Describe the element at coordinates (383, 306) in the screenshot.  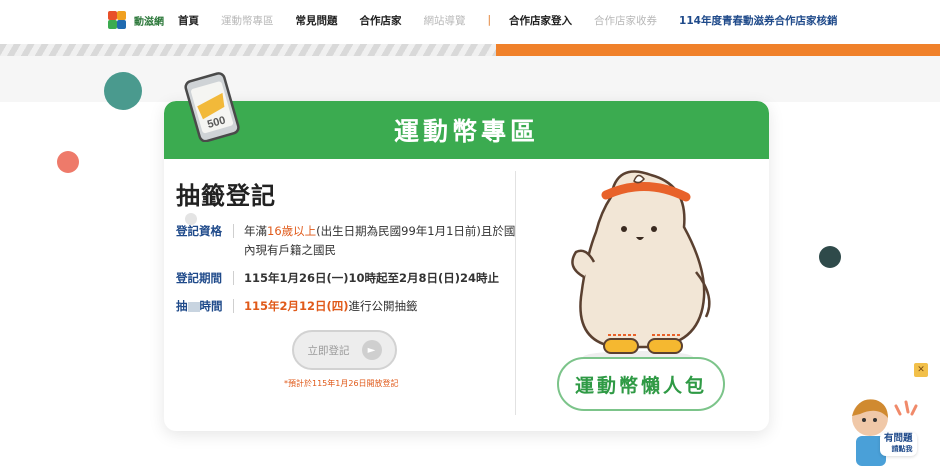
I see `draw-suffix: 進行公開抽籤` at that location.